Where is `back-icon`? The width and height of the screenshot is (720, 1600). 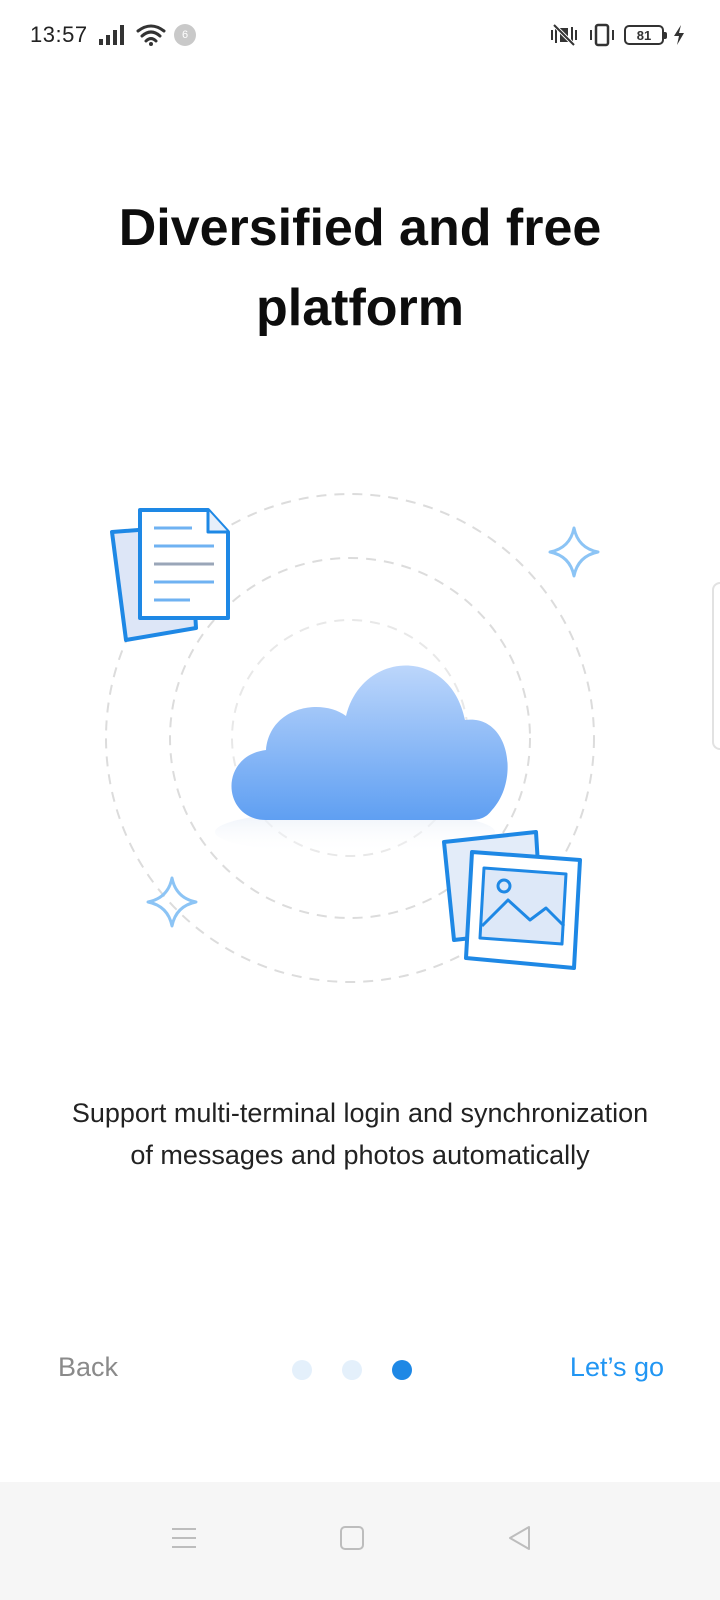 back-icon is located at coordinates (519, 1538).